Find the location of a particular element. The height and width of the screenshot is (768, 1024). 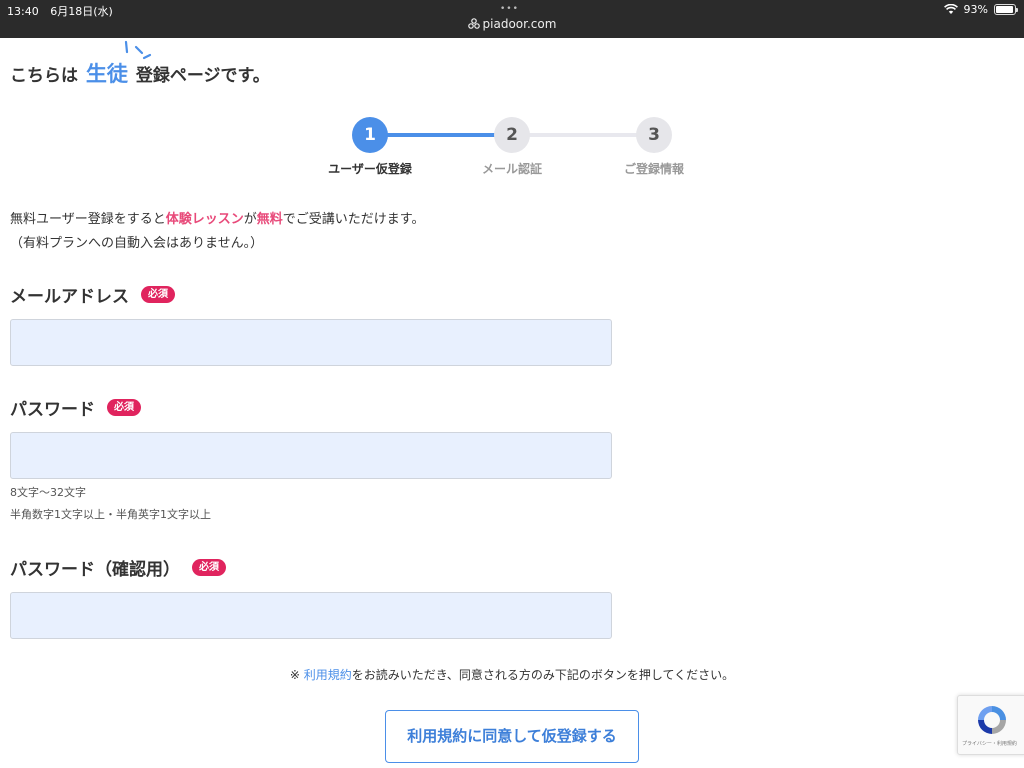

battery-icon is located at coordinates (1006, 9).